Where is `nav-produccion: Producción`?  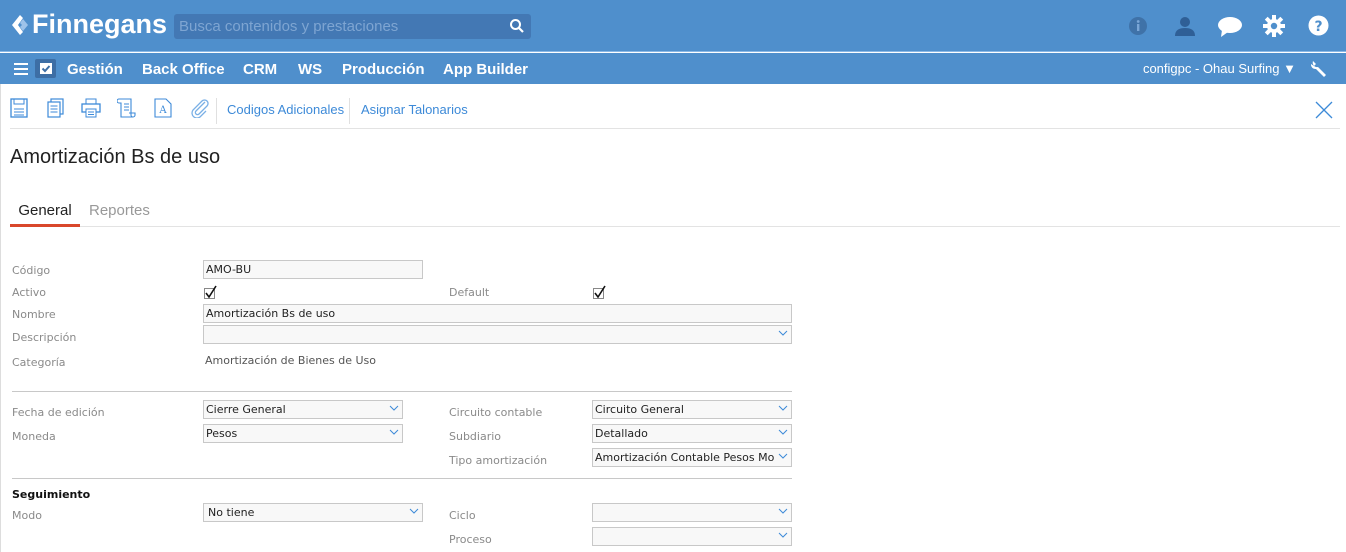
nav-produccion: Producción is located at coordinates (383, 69).